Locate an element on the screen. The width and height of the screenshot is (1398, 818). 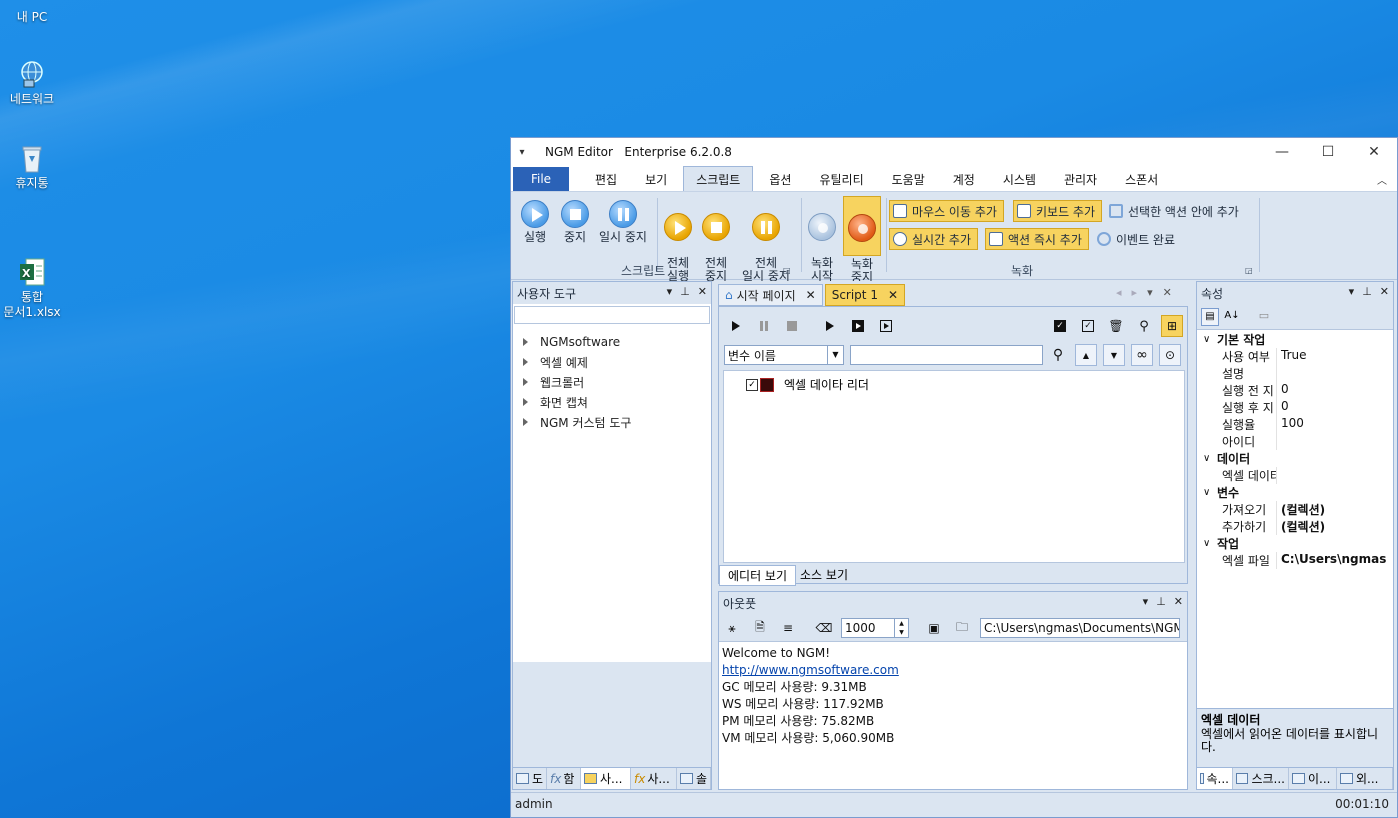
prop-row: 엑셀 파일 C:\Users\ngmas is located at coordinates (1295, 560).